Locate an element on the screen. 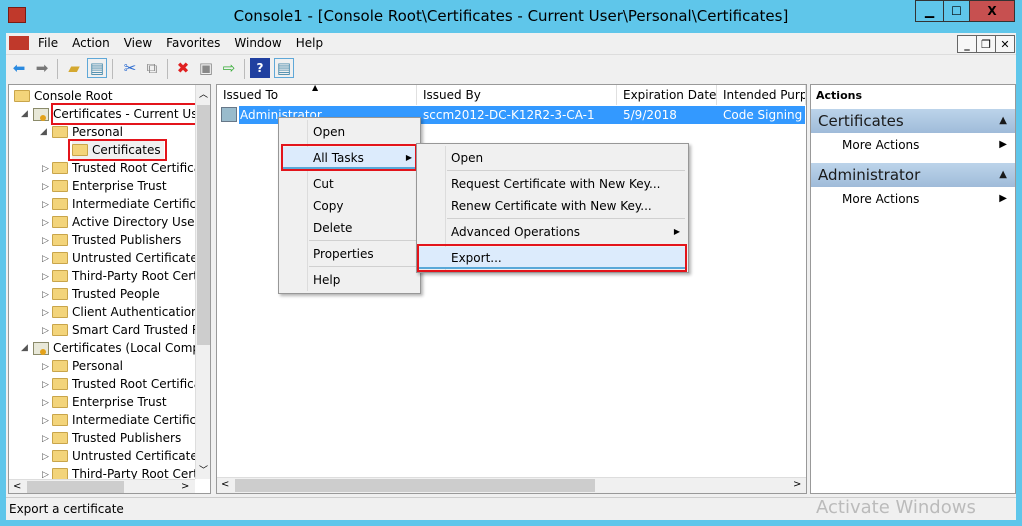  export-list-icon: ⇨ is located at coordinates (229, 68).